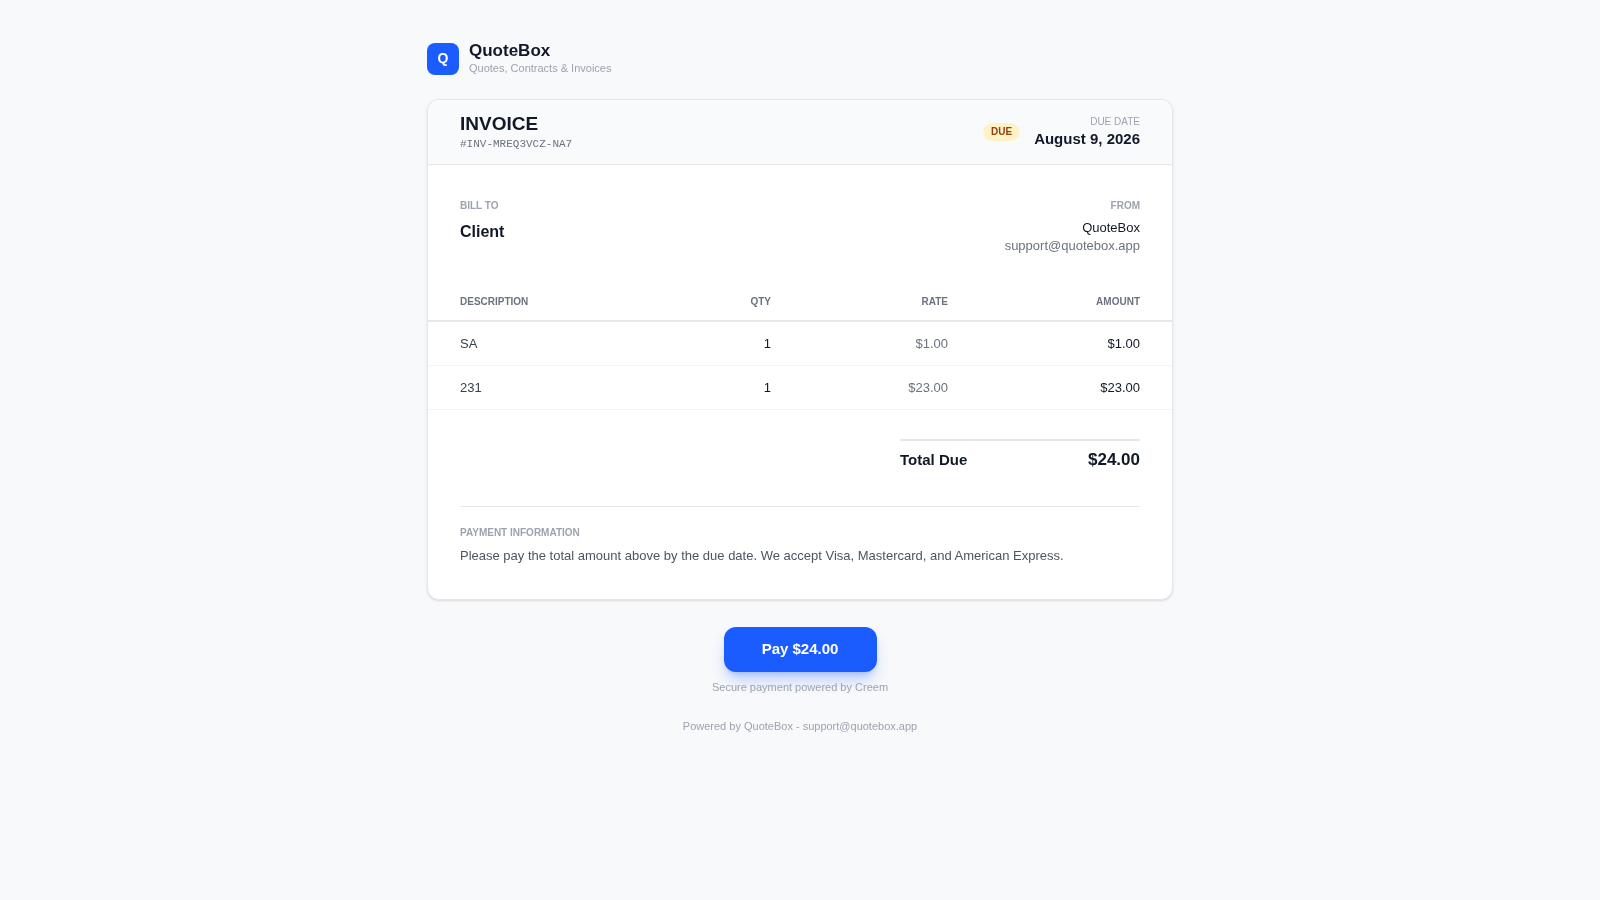 This screenshot has height=900, width=1600. I want to click on pay-button: Pay $24.00, so click(800, 649).